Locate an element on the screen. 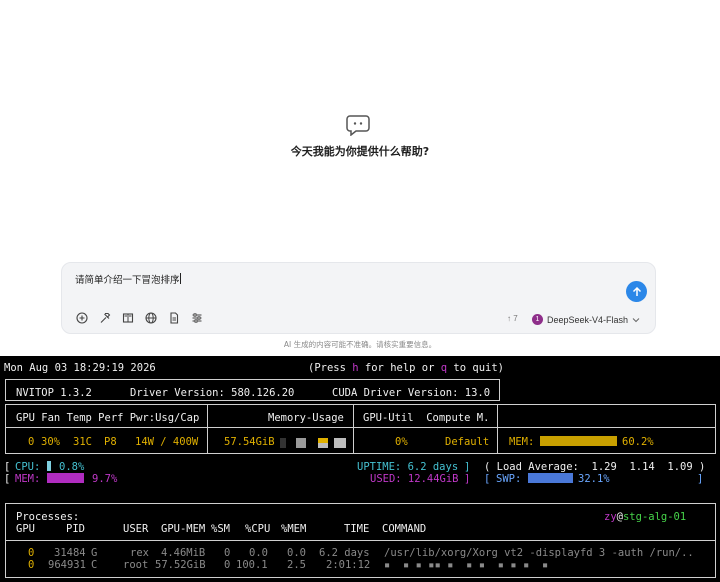 Image resolution: width=720 pixels, height=582 pixels. proc-command-redacted: ▪ ▪ ▪ ▪▪ ▪ ▪ ▪ ▪ ▪ ▪ ▪ is located at coordinates (466, 565).